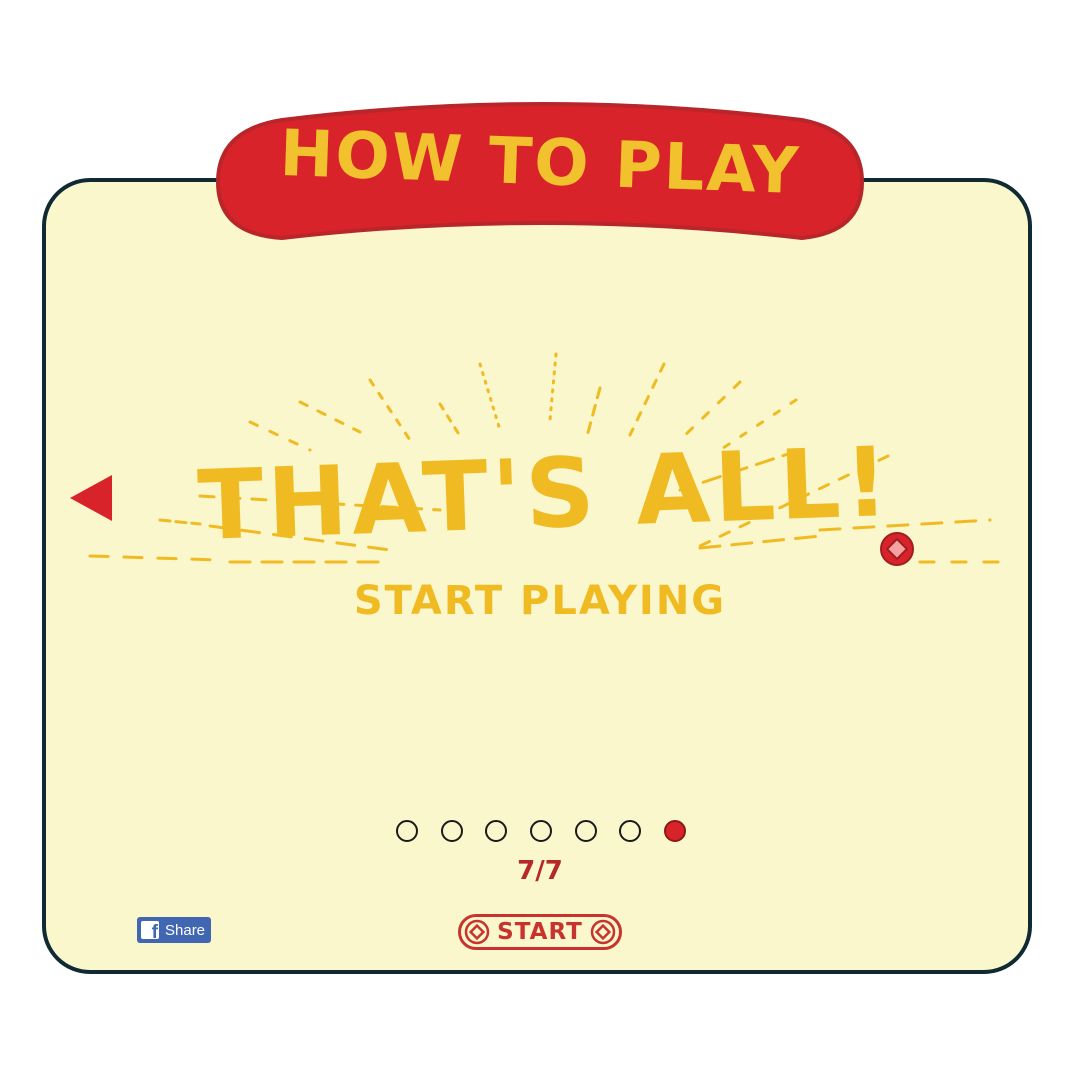  What do you see at coordinates (540, 871) in the screenshot?
I see `page-counter: 7/7` at bounding box center [540, 871].